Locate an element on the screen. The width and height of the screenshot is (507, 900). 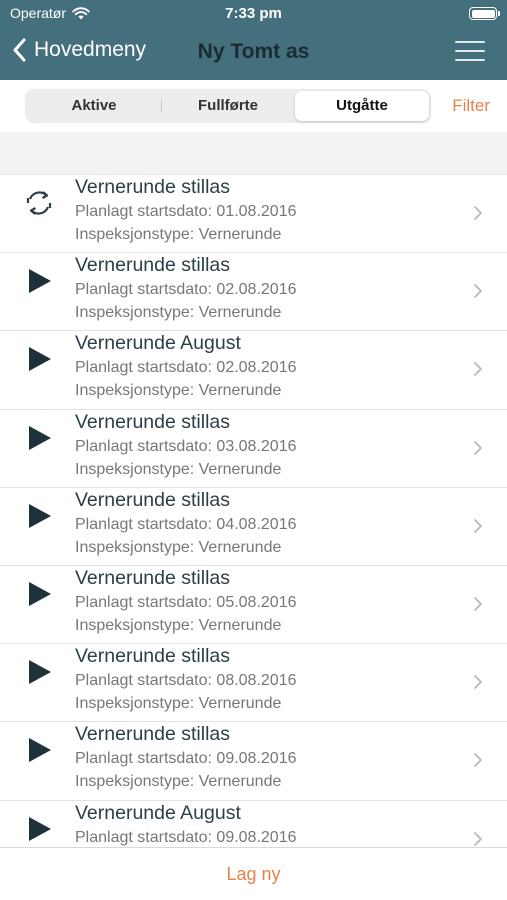
segmented-control: Aktive Fullførte Utgåtte is located at coordinates (228, 106).